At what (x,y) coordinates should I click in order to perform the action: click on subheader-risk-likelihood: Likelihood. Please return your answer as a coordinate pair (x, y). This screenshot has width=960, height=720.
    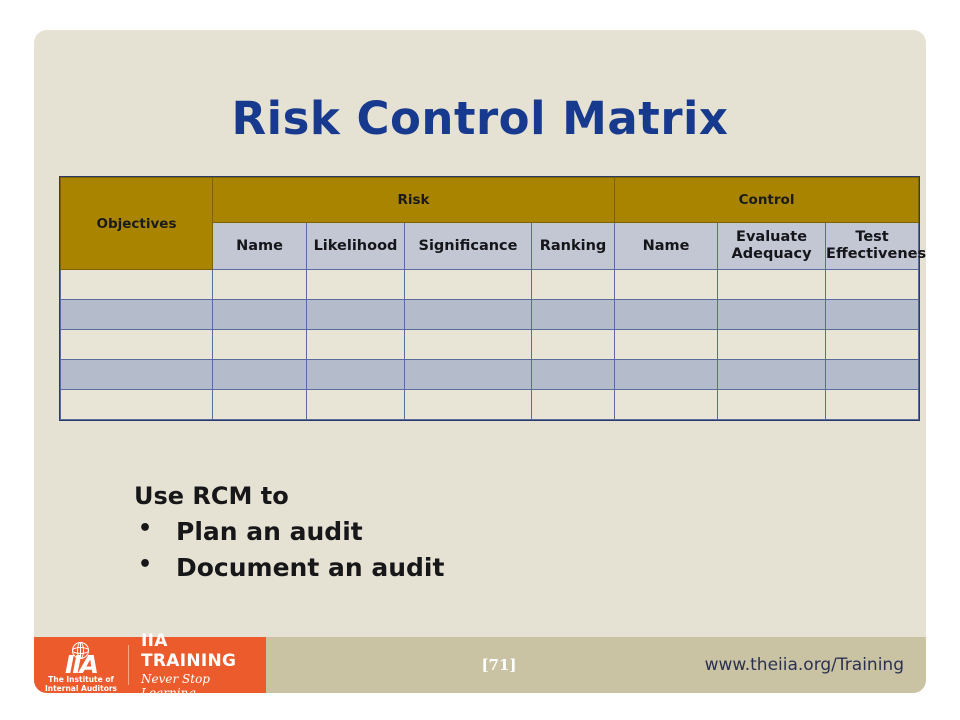
    Looking at the image, I should click on (355, 246).